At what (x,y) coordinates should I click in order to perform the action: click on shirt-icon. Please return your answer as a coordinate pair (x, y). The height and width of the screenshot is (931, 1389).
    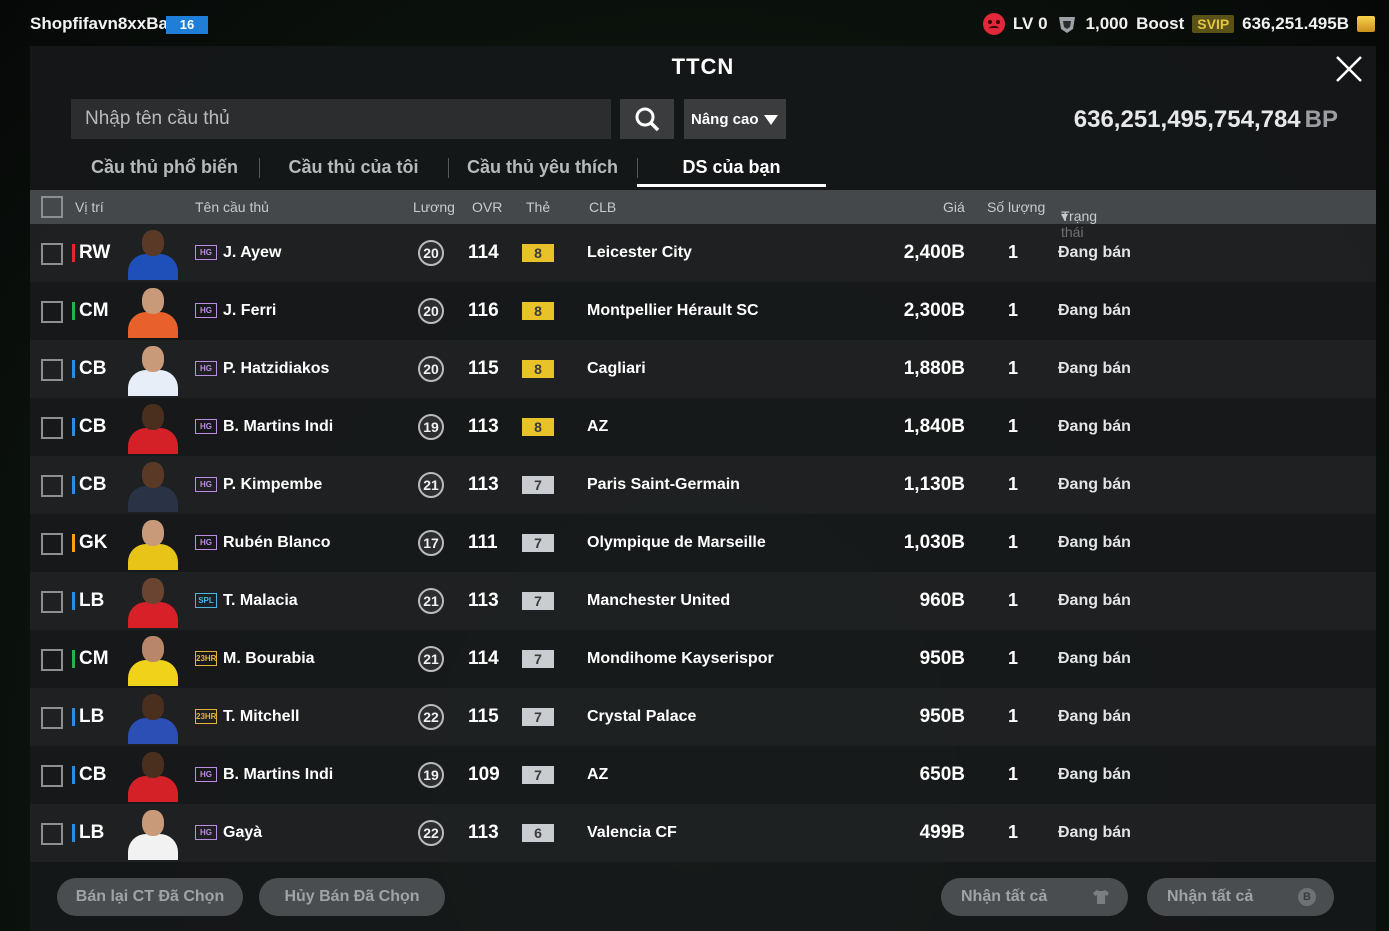
    Looking at the image, I should click on (1101, 897).